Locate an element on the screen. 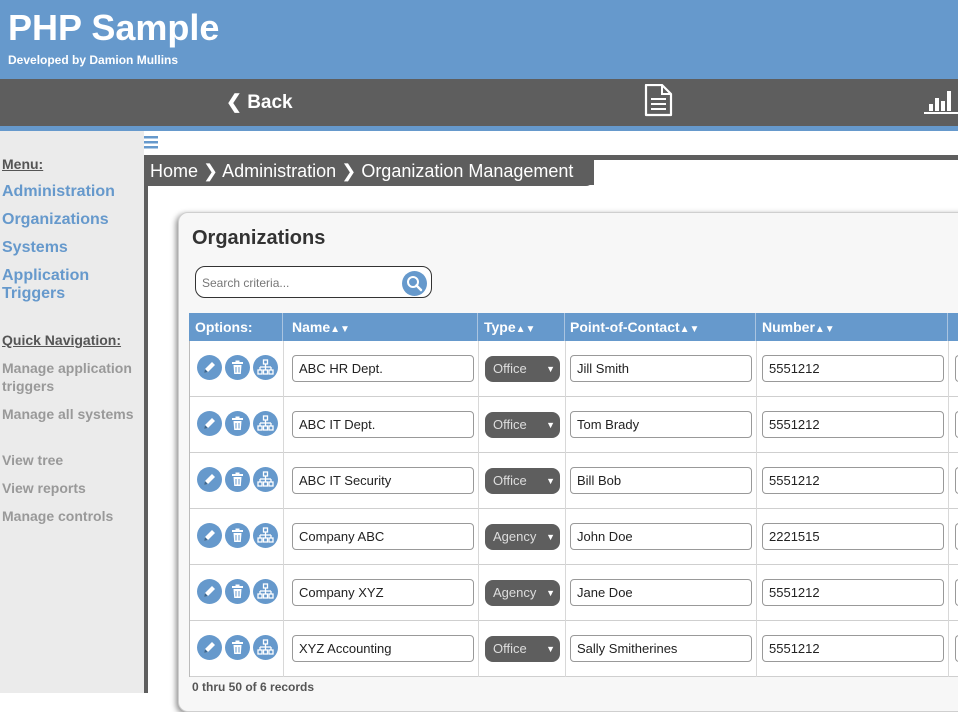 This screenshot has height=712, width=958. quick-link-view-tree: View tree is located at coordinates (72, 460).